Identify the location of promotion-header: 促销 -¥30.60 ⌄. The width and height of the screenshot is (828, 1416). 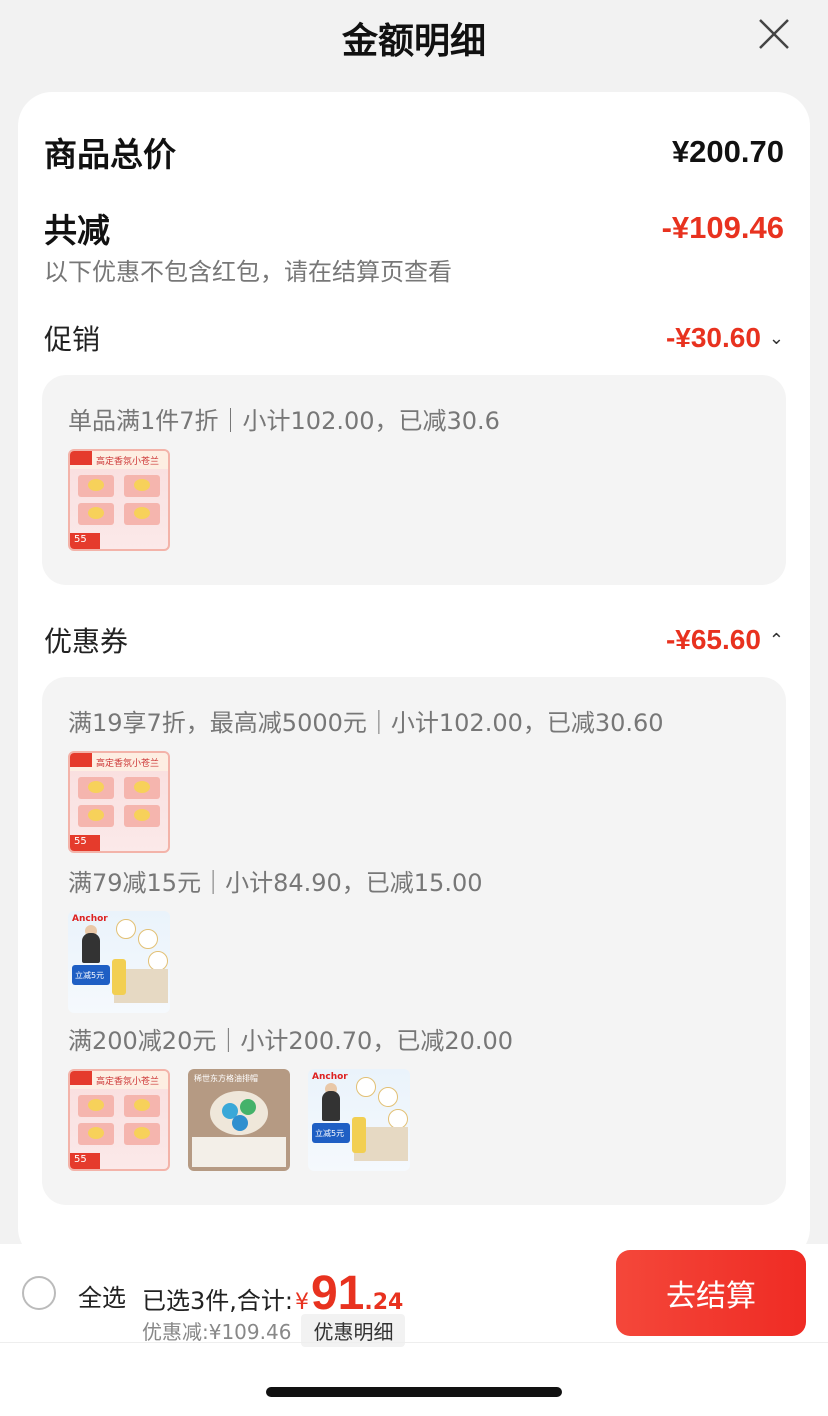
(414, 338).